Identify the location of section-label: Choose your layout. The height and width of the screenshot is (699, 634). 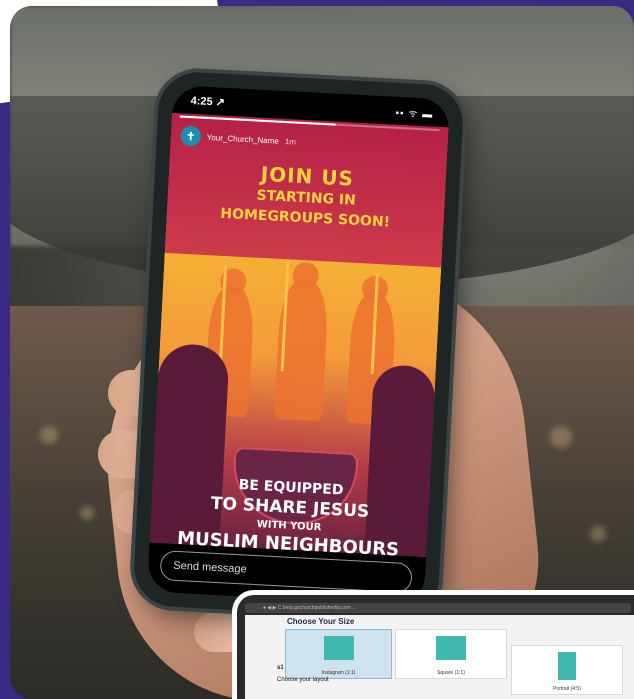
(303, 680).